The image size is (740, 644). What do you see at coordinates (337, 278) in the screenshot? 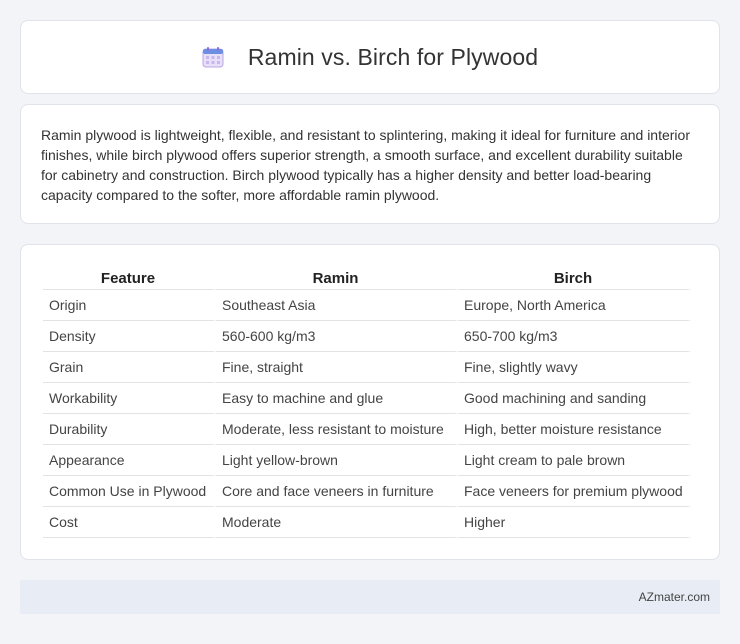
I see `header-ramin: Ramin` at bounding box center [337, 278].